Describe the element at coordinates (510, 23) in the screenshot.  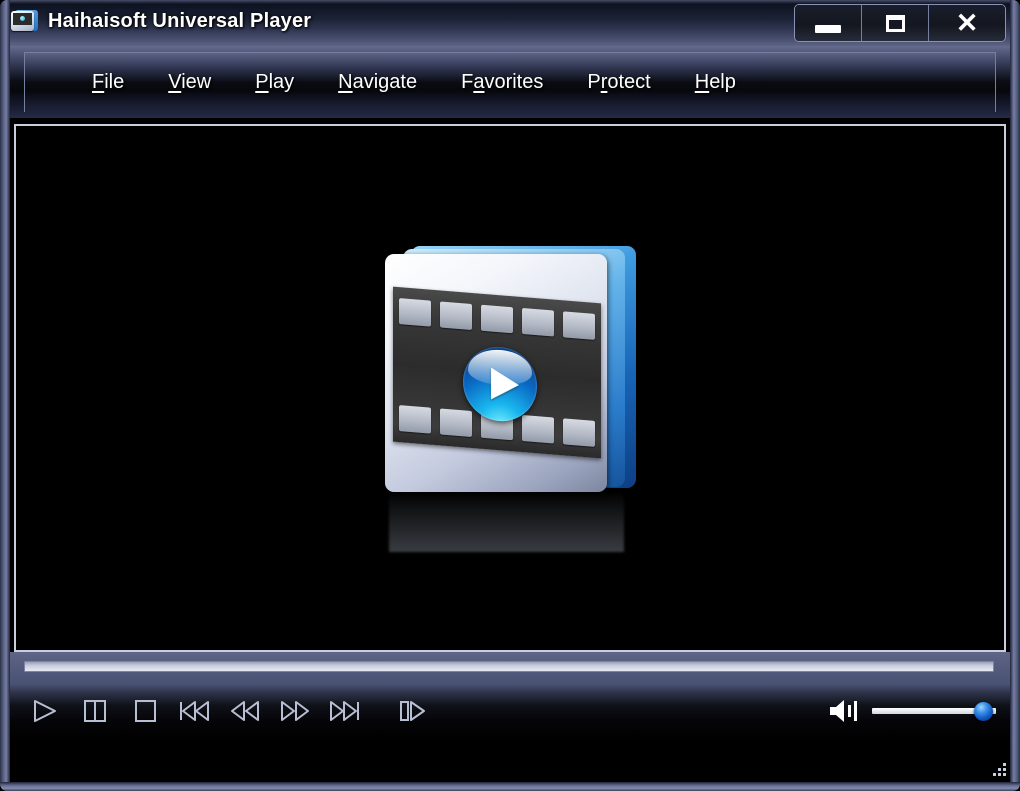
I see `title-bar: Haihaisoft Universal Player ✕` at that location.